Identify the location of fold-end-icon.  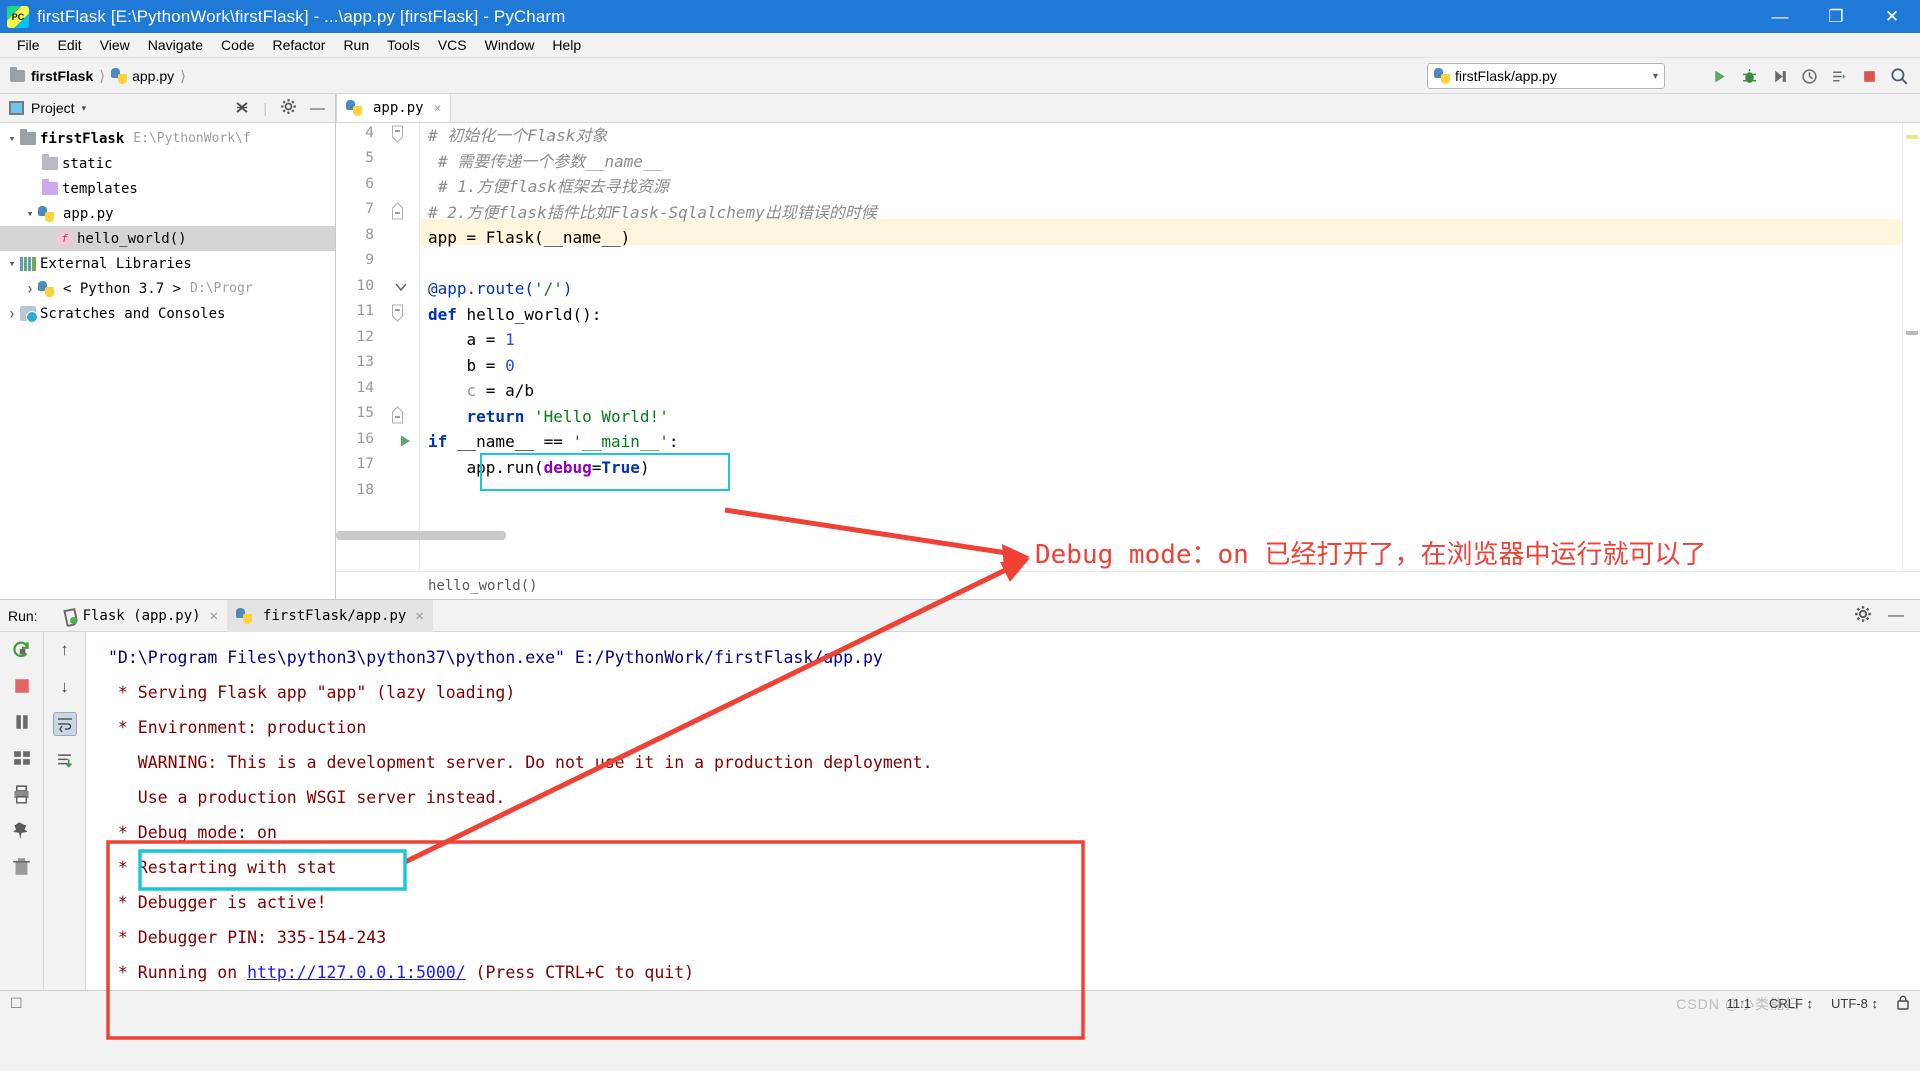
(397, 211).